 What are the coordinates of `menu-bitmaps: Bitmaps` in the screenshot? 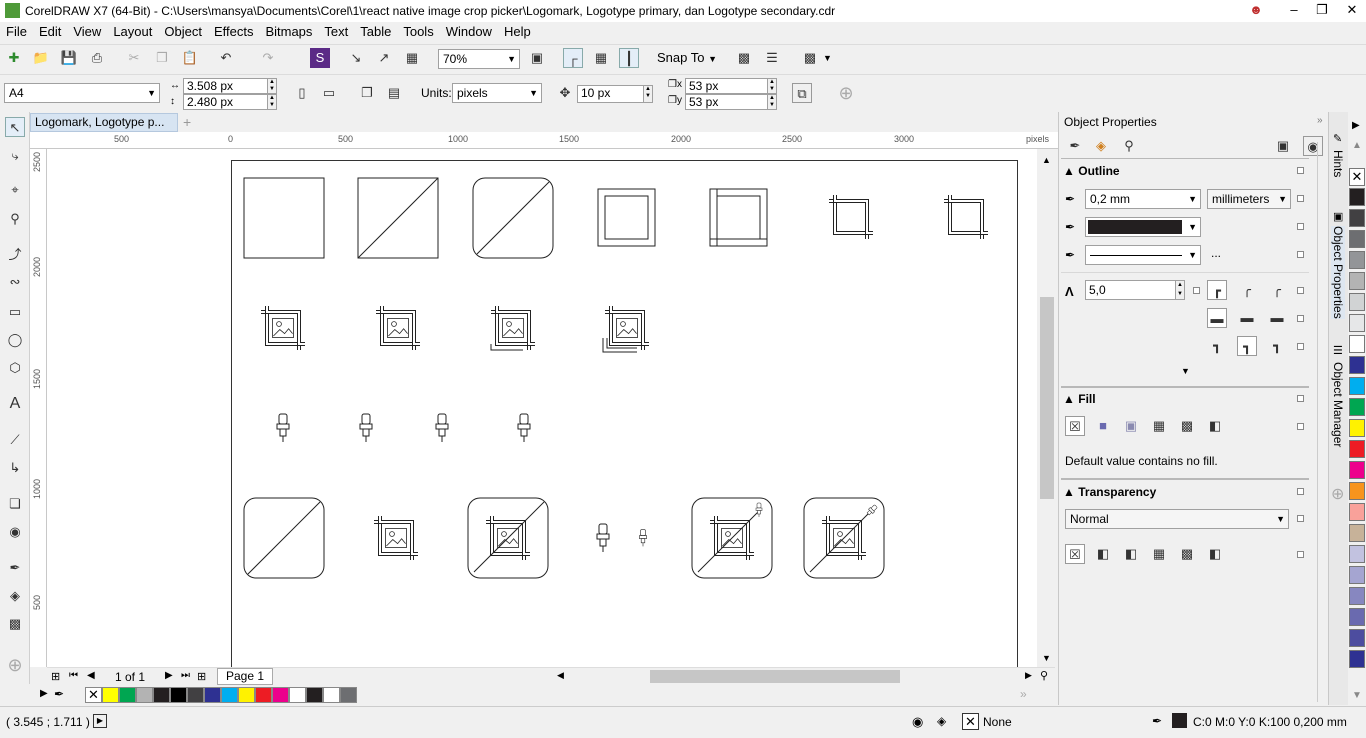 It's located at (288, 32).